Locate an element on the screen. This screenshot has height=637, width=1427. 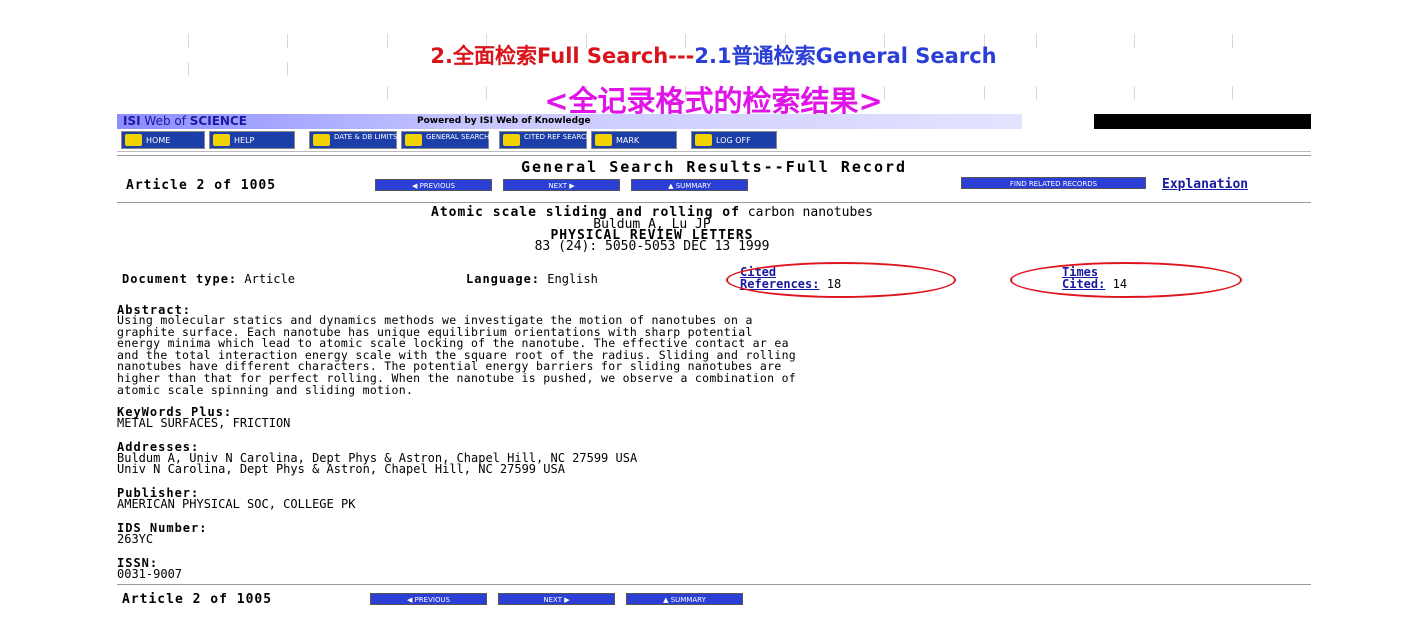
next-button: NEXT ▶ is located at coordinates (561, 185).